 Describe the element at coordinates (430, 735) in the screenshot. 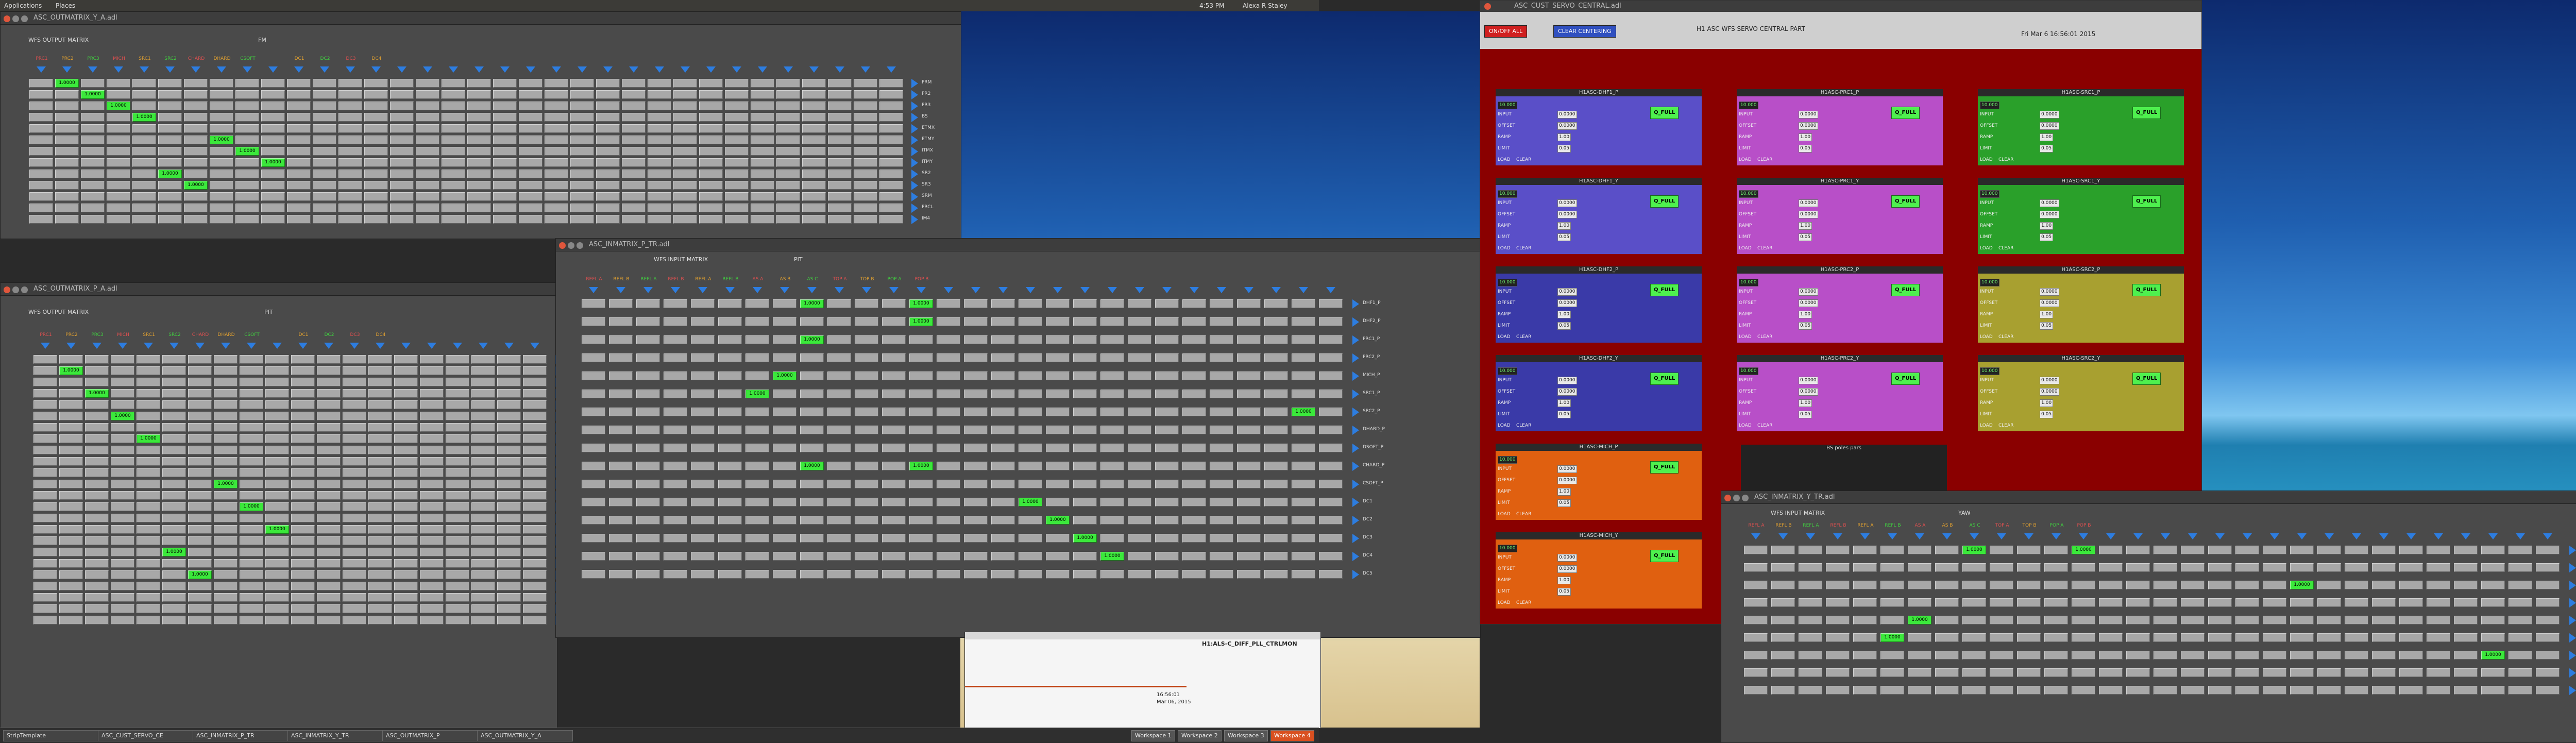

I see `taskbar-item: ASC_OUTMATRIX_P` at that location.